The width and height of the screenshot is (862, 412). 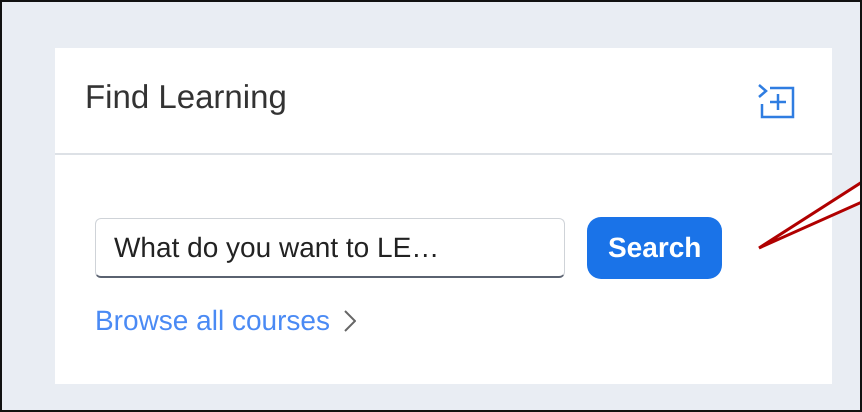 I want to click on browse-link: Browse all courses, so click(x=212, y=321).